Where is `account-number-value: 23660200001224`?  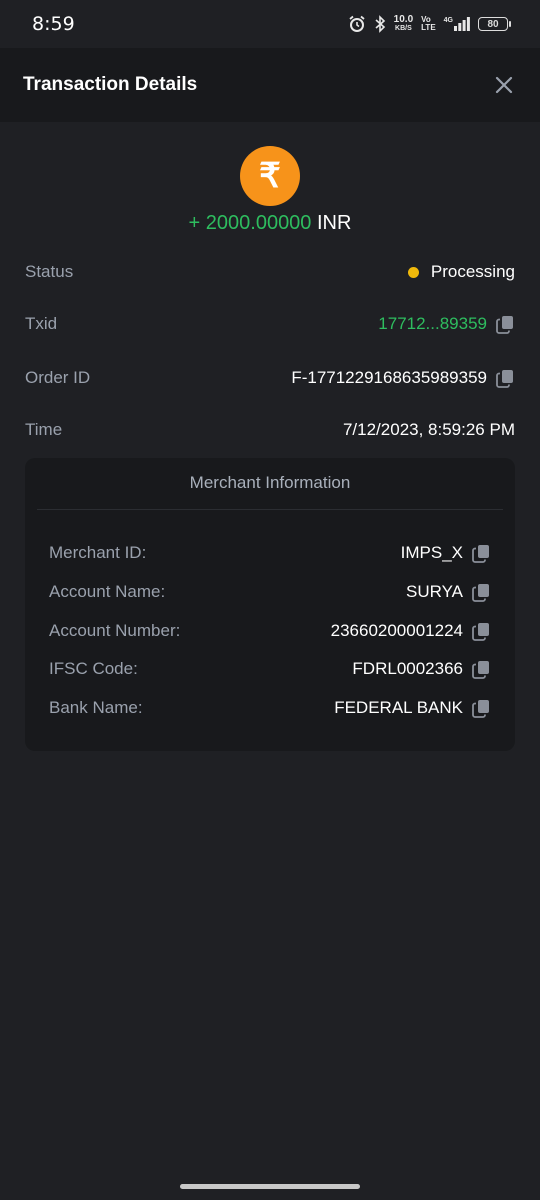
account-number-value: 23660200001224 is located at coordinates (411, 631).